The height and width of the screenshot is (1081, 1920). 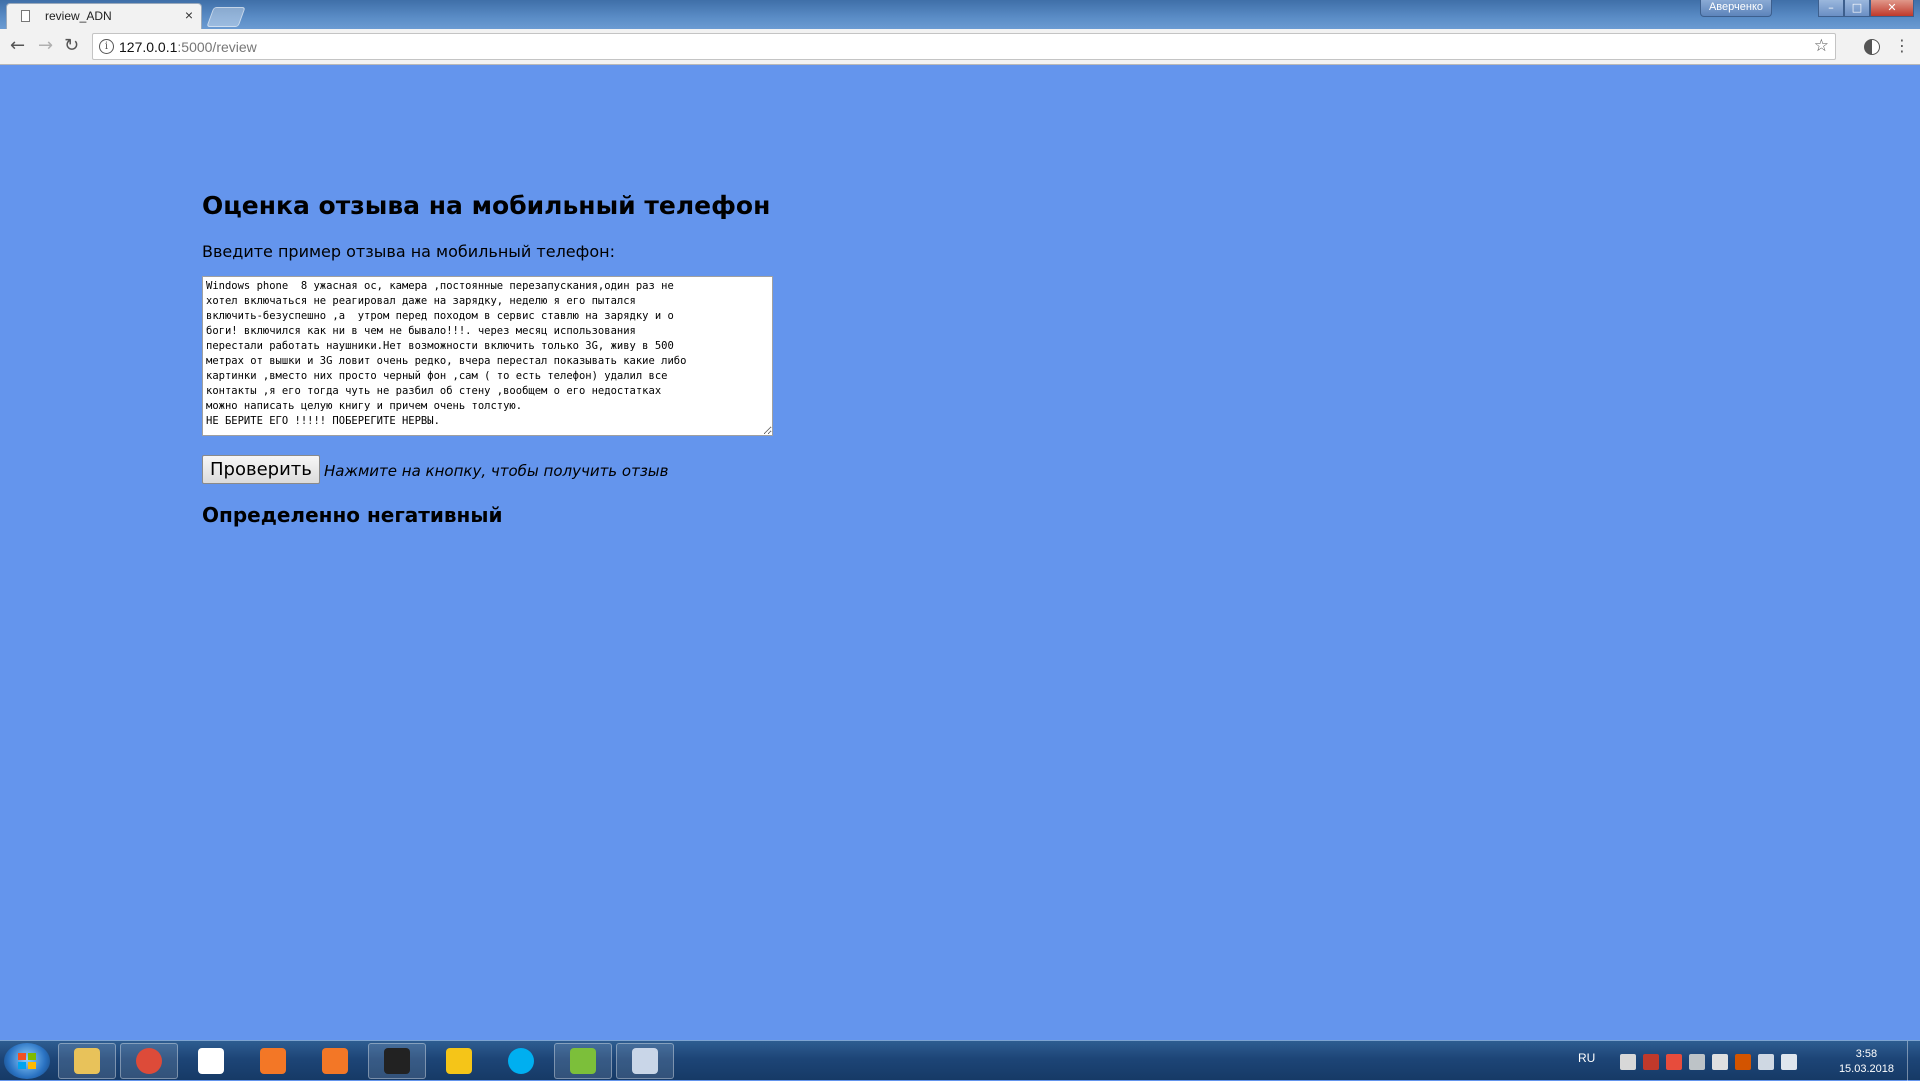 I want to click on extension-icon, so click(x=1872, y=47).